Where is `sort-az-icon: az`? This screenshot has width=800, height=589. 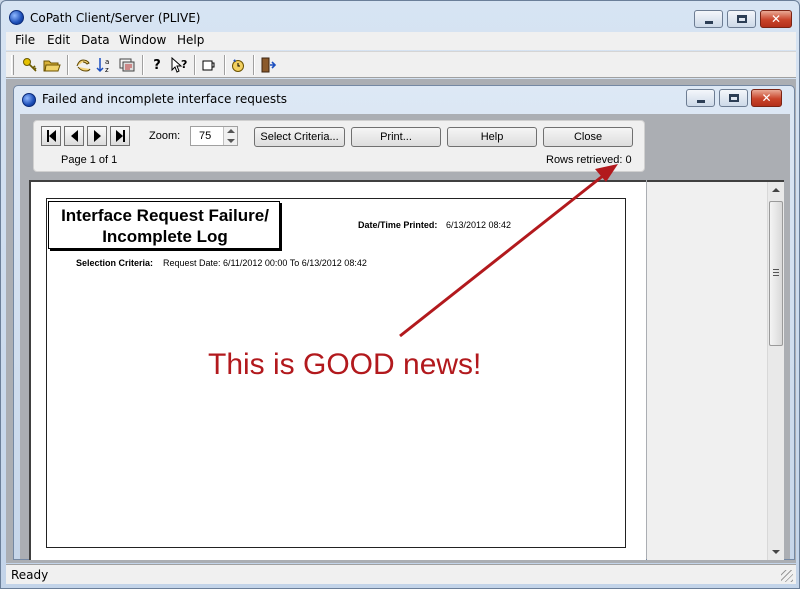 sort-az-icon: az is located at coordinates (105, 65).